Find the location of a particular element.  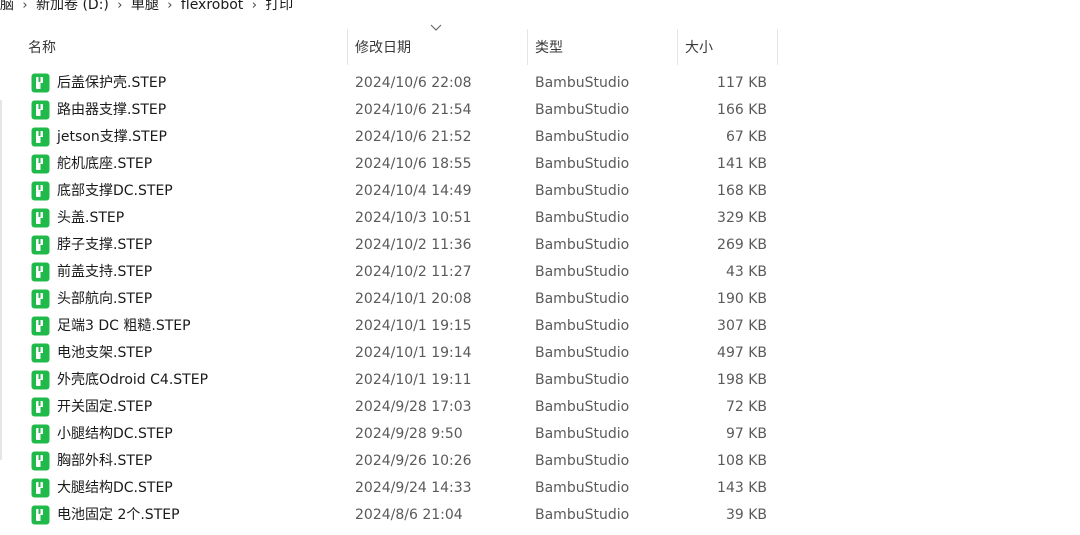

file-name: 大腿结构DC.STEP is located at coordinates (115, 488).